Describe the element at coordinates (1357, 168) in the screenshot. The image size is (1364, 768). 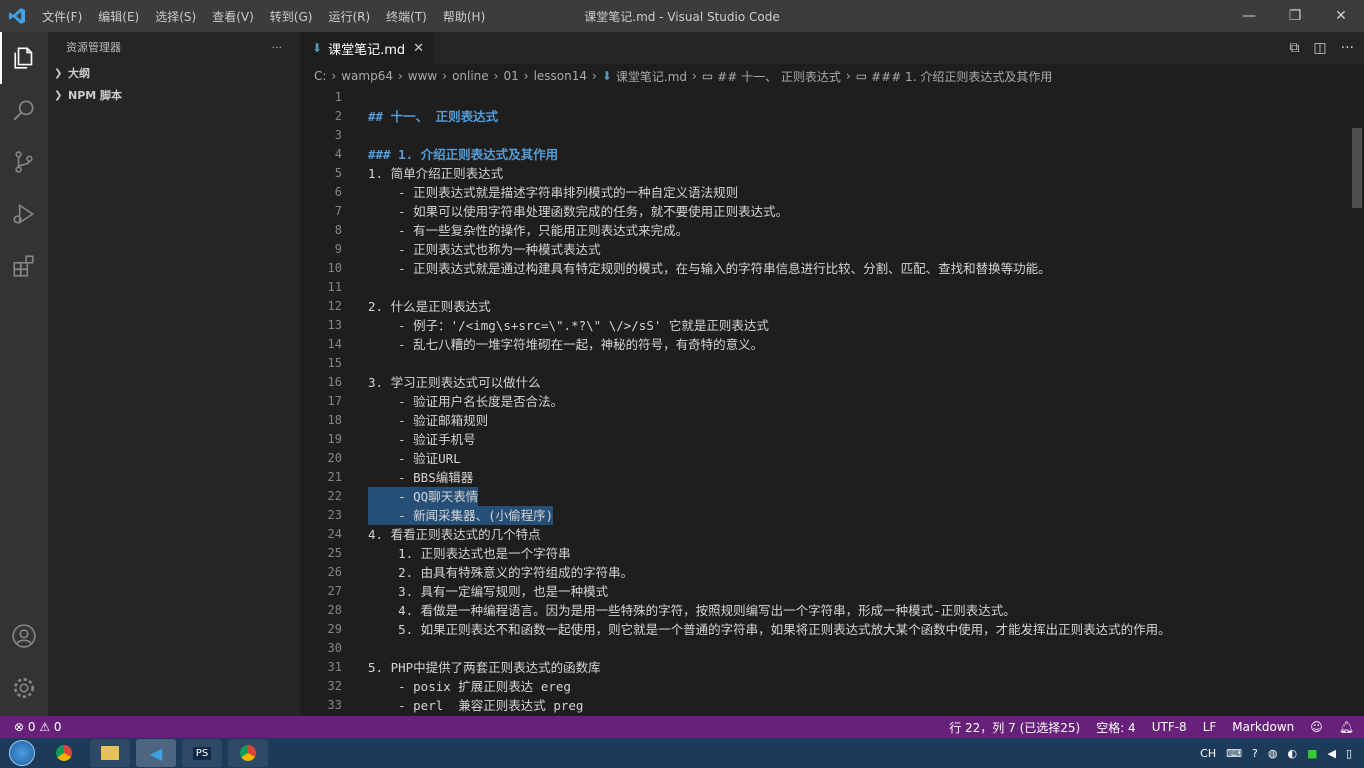
I see `scrollbar-thumb` at that location.